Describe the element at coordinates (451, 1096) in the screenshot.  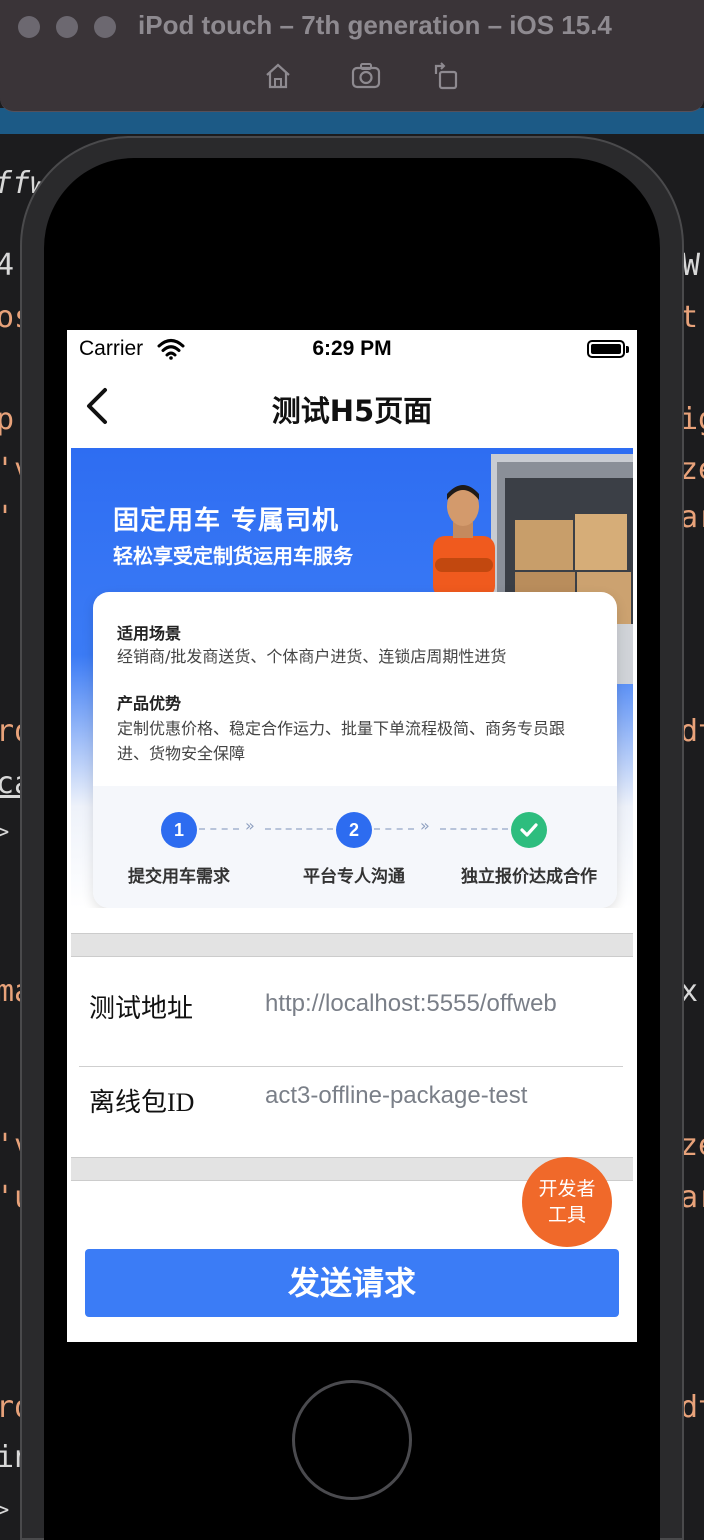
I see `package-id-input: act3-offline-package-test` at that location.